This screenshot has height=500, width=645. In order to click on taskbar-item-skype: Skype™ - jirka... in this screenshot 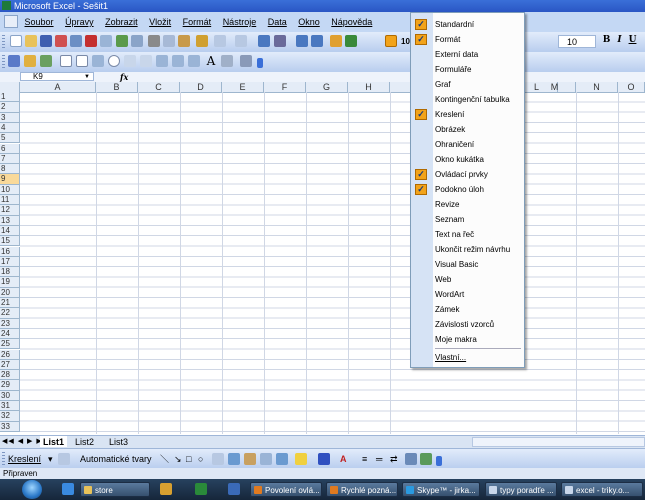, I will do `click(441, 489)`.